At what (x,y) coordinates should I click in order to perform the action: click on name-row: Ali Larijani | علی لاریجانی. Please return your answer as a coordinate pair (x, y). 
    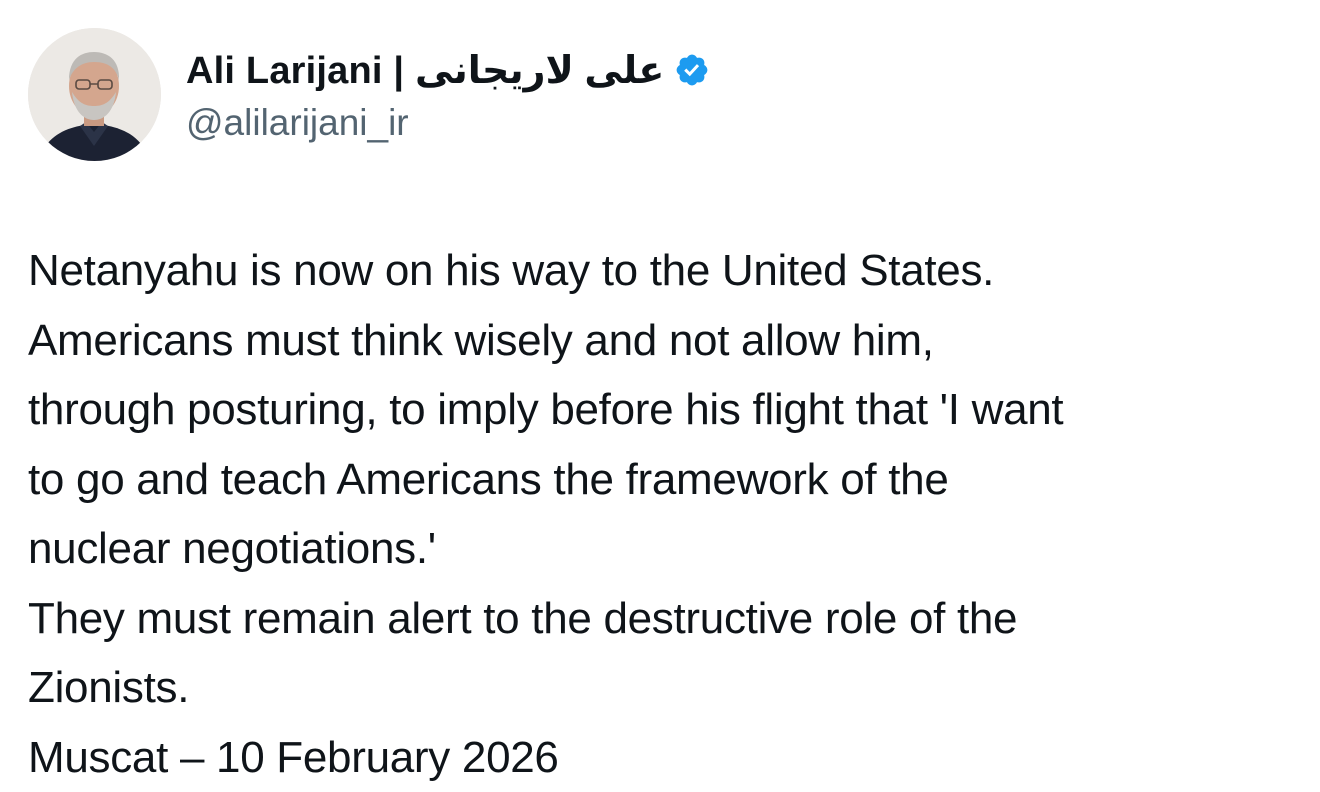
    Looking at the image, I should click on (448, 70).